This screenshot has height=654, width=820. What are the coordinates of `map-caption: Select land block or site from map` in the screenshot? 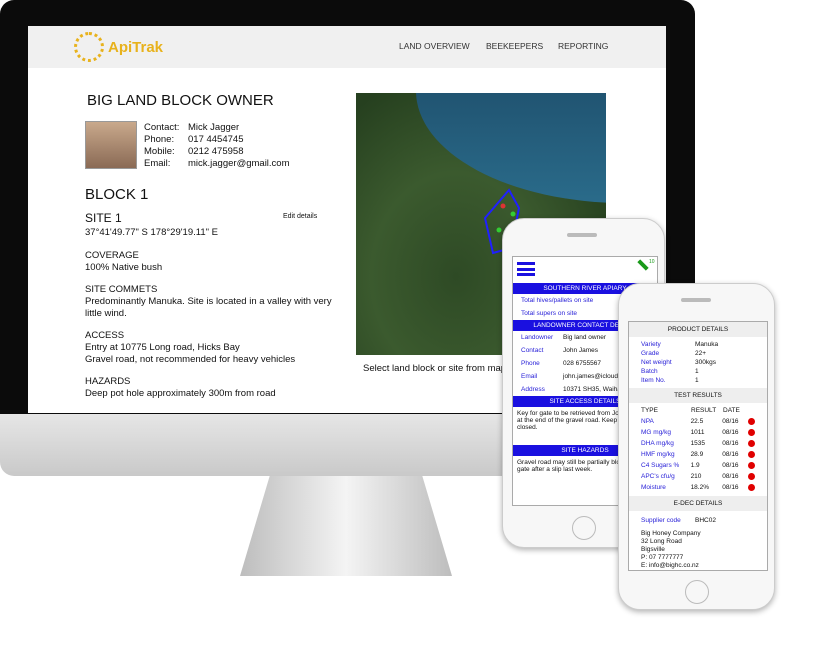 It's located at (435, 368).